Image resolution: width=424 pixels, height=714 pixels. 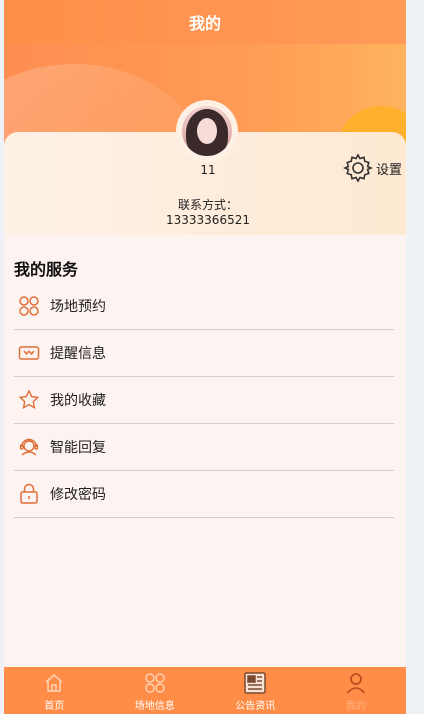 What do you see at coordinates (208, 220) in the screenshot?
I see `contact-phone: 13333366521` at bounding box center [208, 220].